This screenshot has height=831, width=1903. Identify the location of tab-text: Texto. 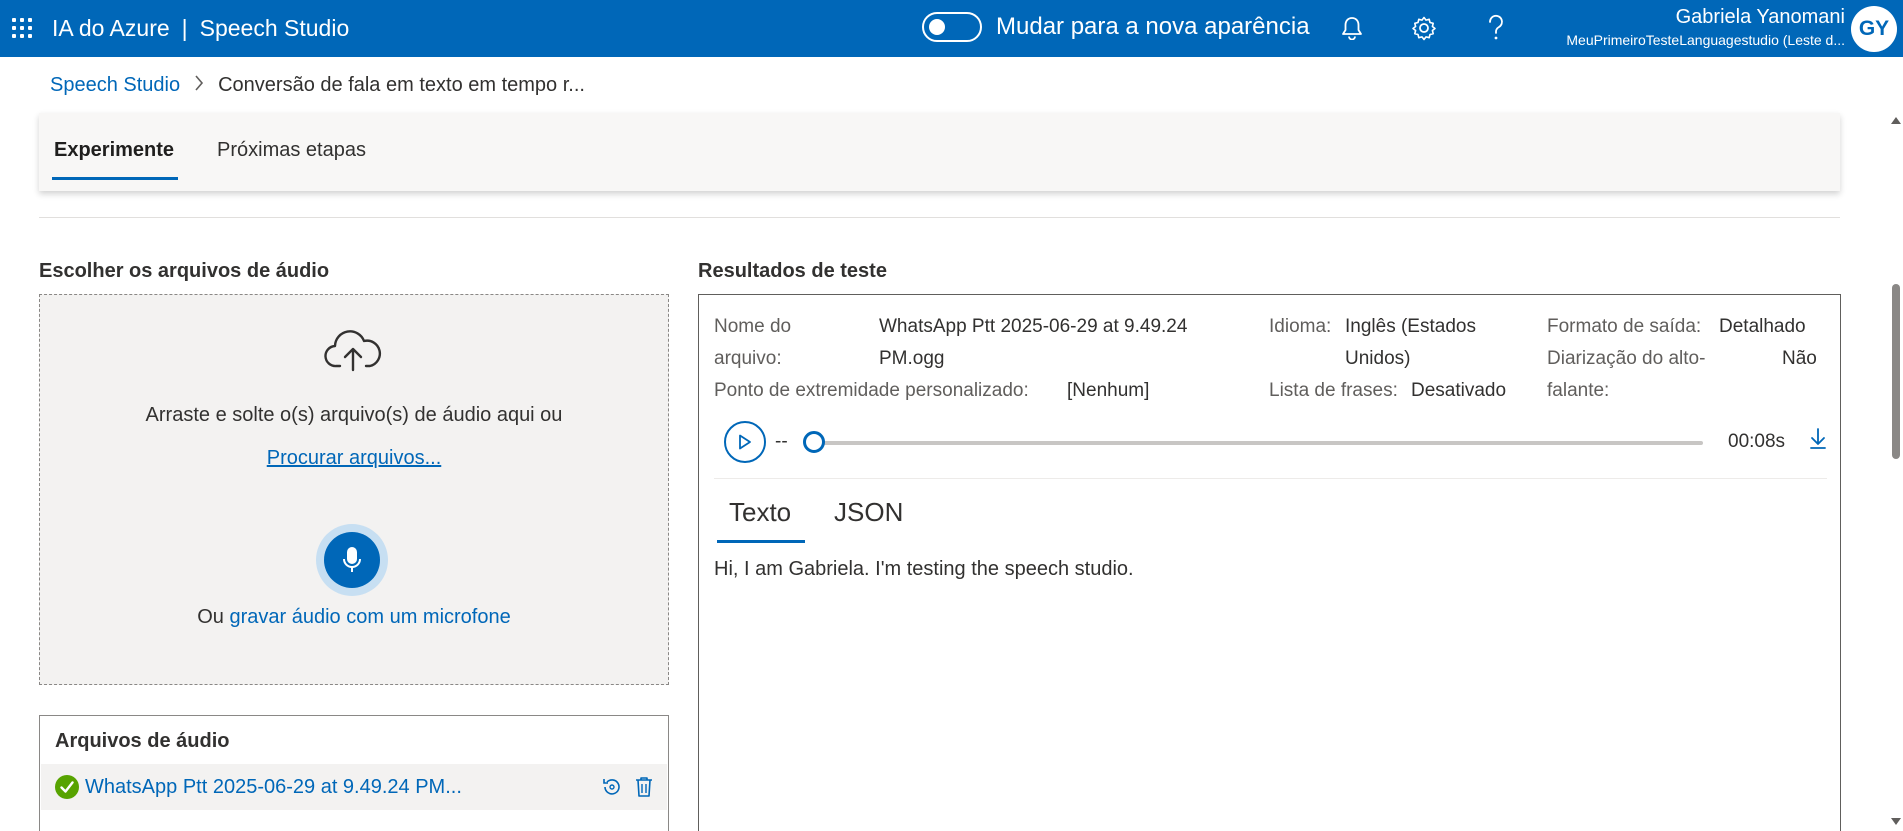
(761, 520).